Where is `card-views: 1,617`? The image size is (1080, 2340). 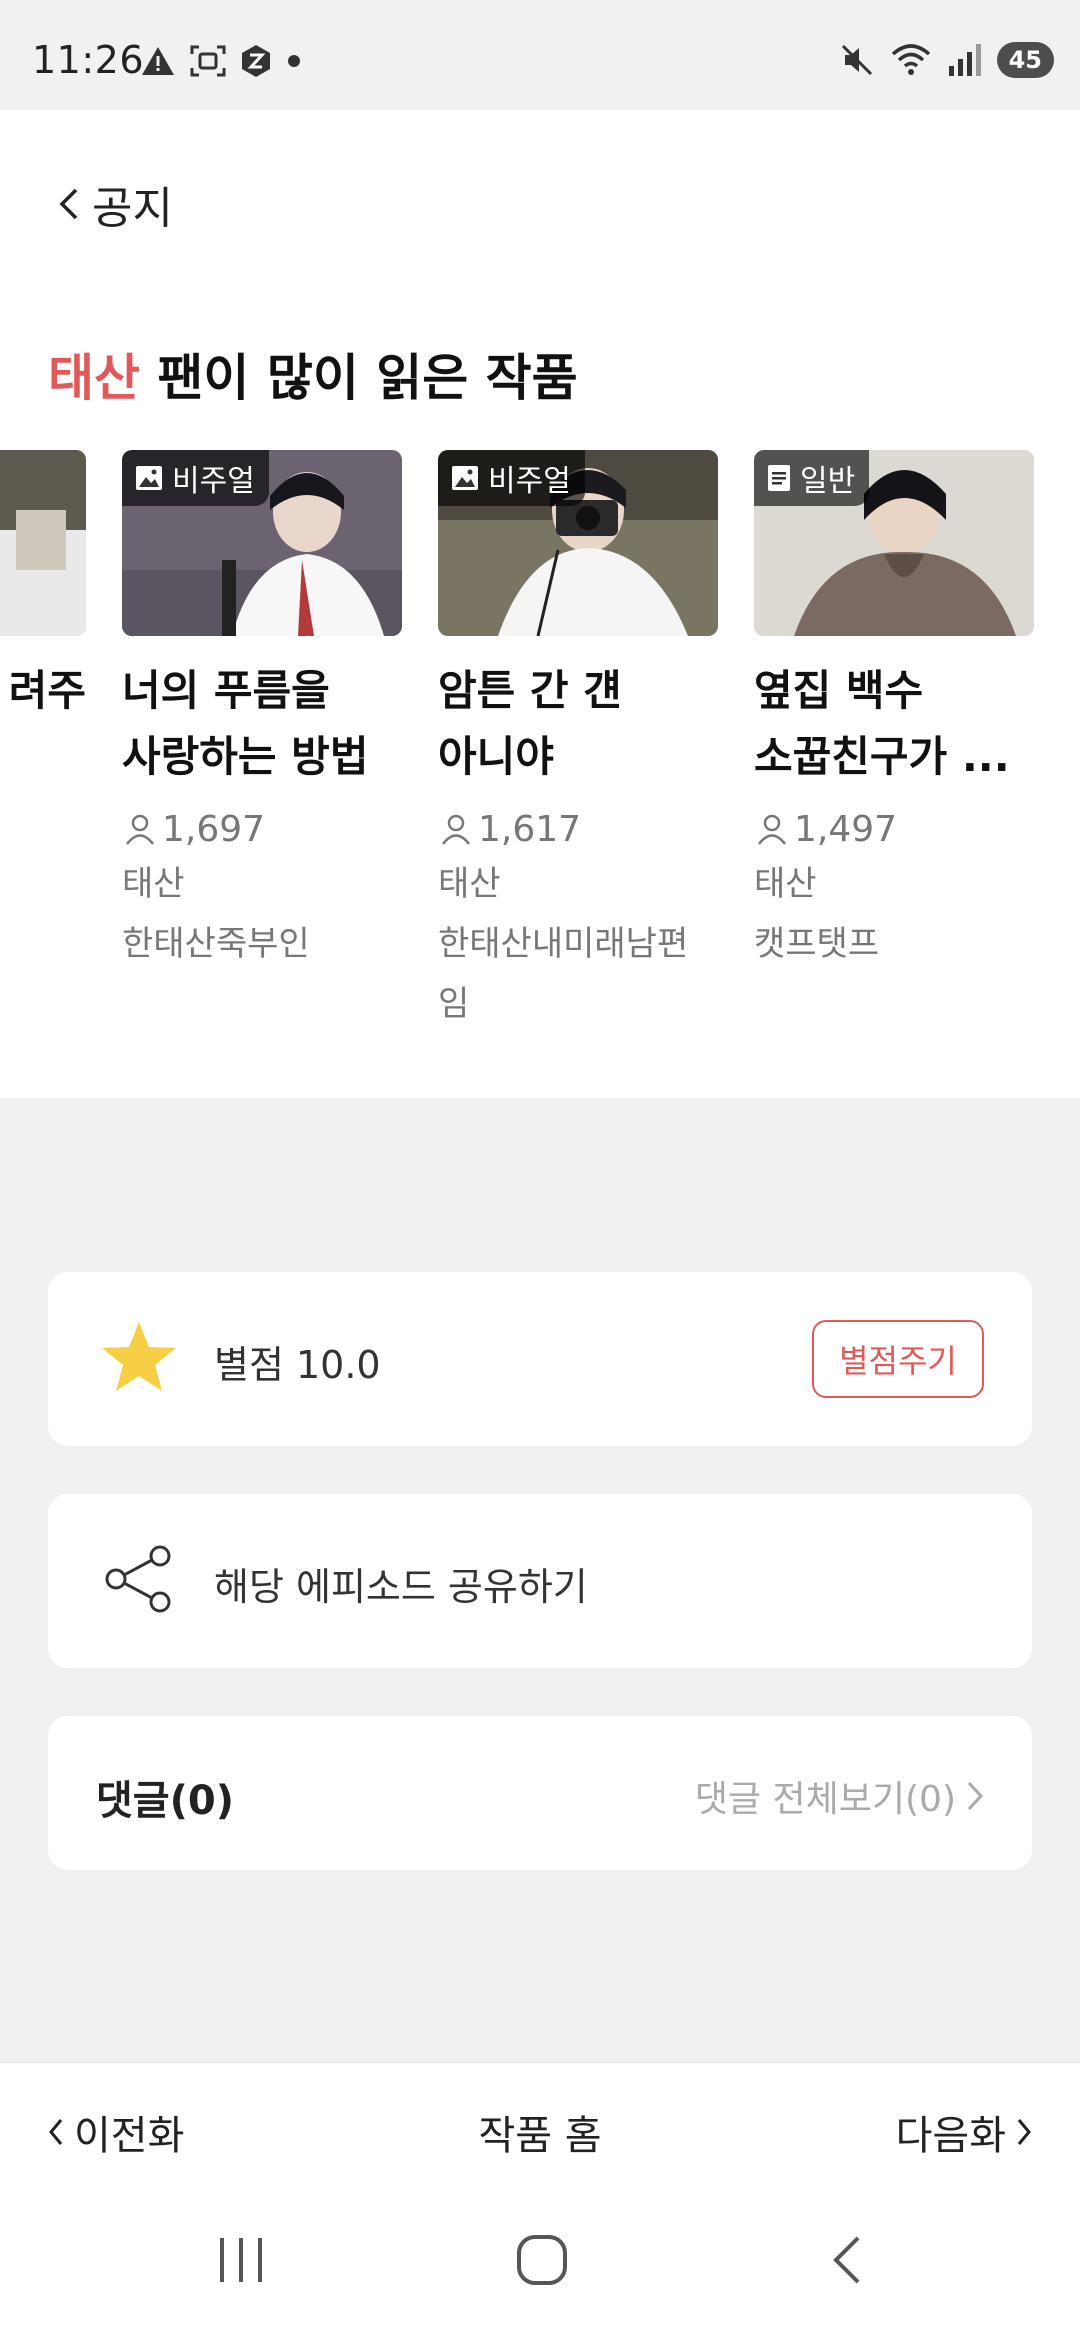 card-views: 1,617 is located at coordinates (578, 829).